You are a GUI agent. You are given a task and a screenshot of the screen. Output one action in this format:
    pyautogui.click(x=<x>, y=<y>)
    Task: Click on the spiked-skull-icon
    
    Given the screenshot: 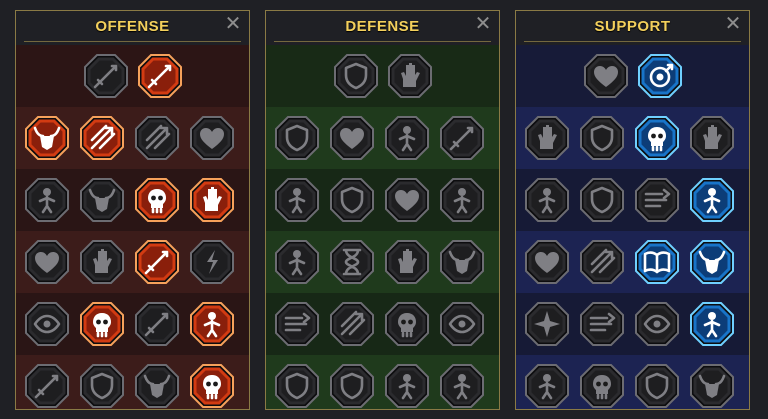 What is the action you would take?
    pyautogui.click(x=407, y=324)
    